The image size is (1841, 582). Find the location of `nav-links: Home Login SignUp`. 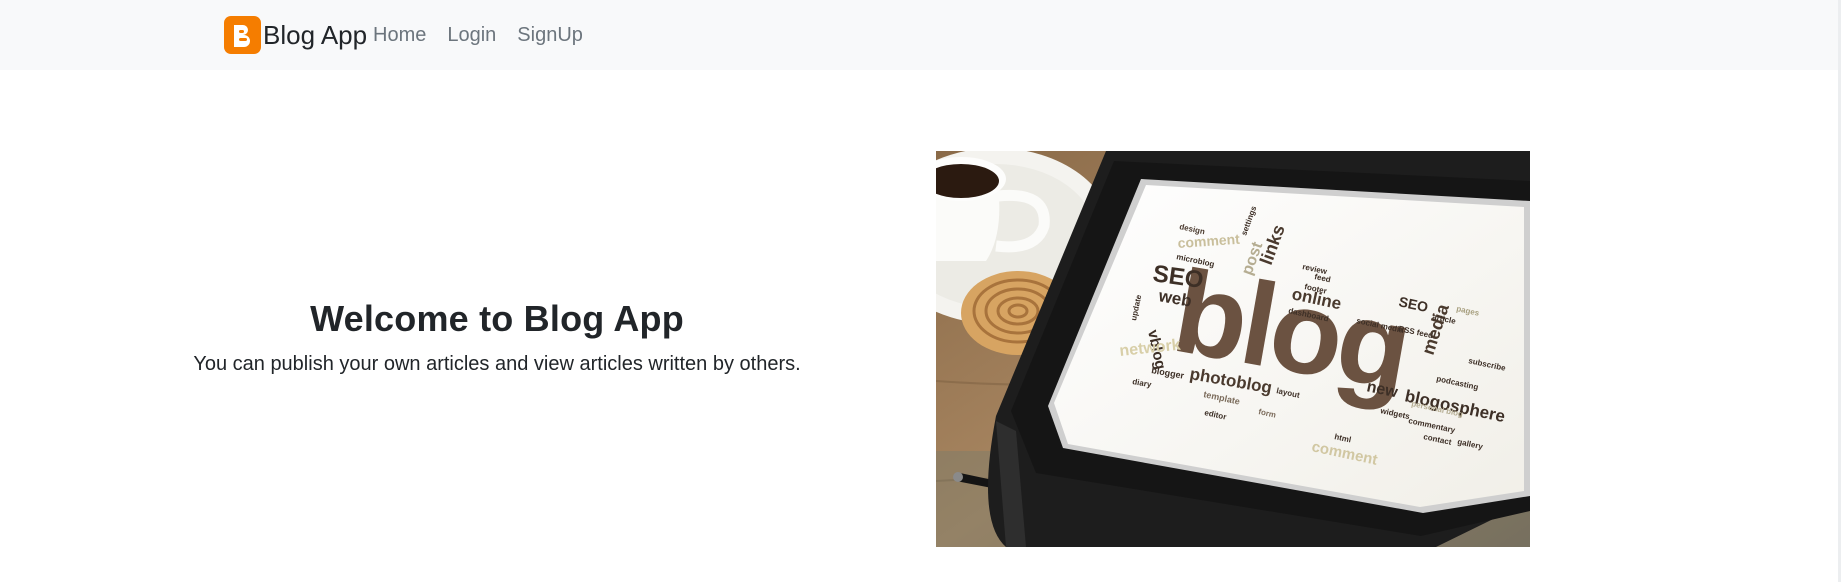

nav-links: Home Login SignUp is located at coordinates (478, 35).